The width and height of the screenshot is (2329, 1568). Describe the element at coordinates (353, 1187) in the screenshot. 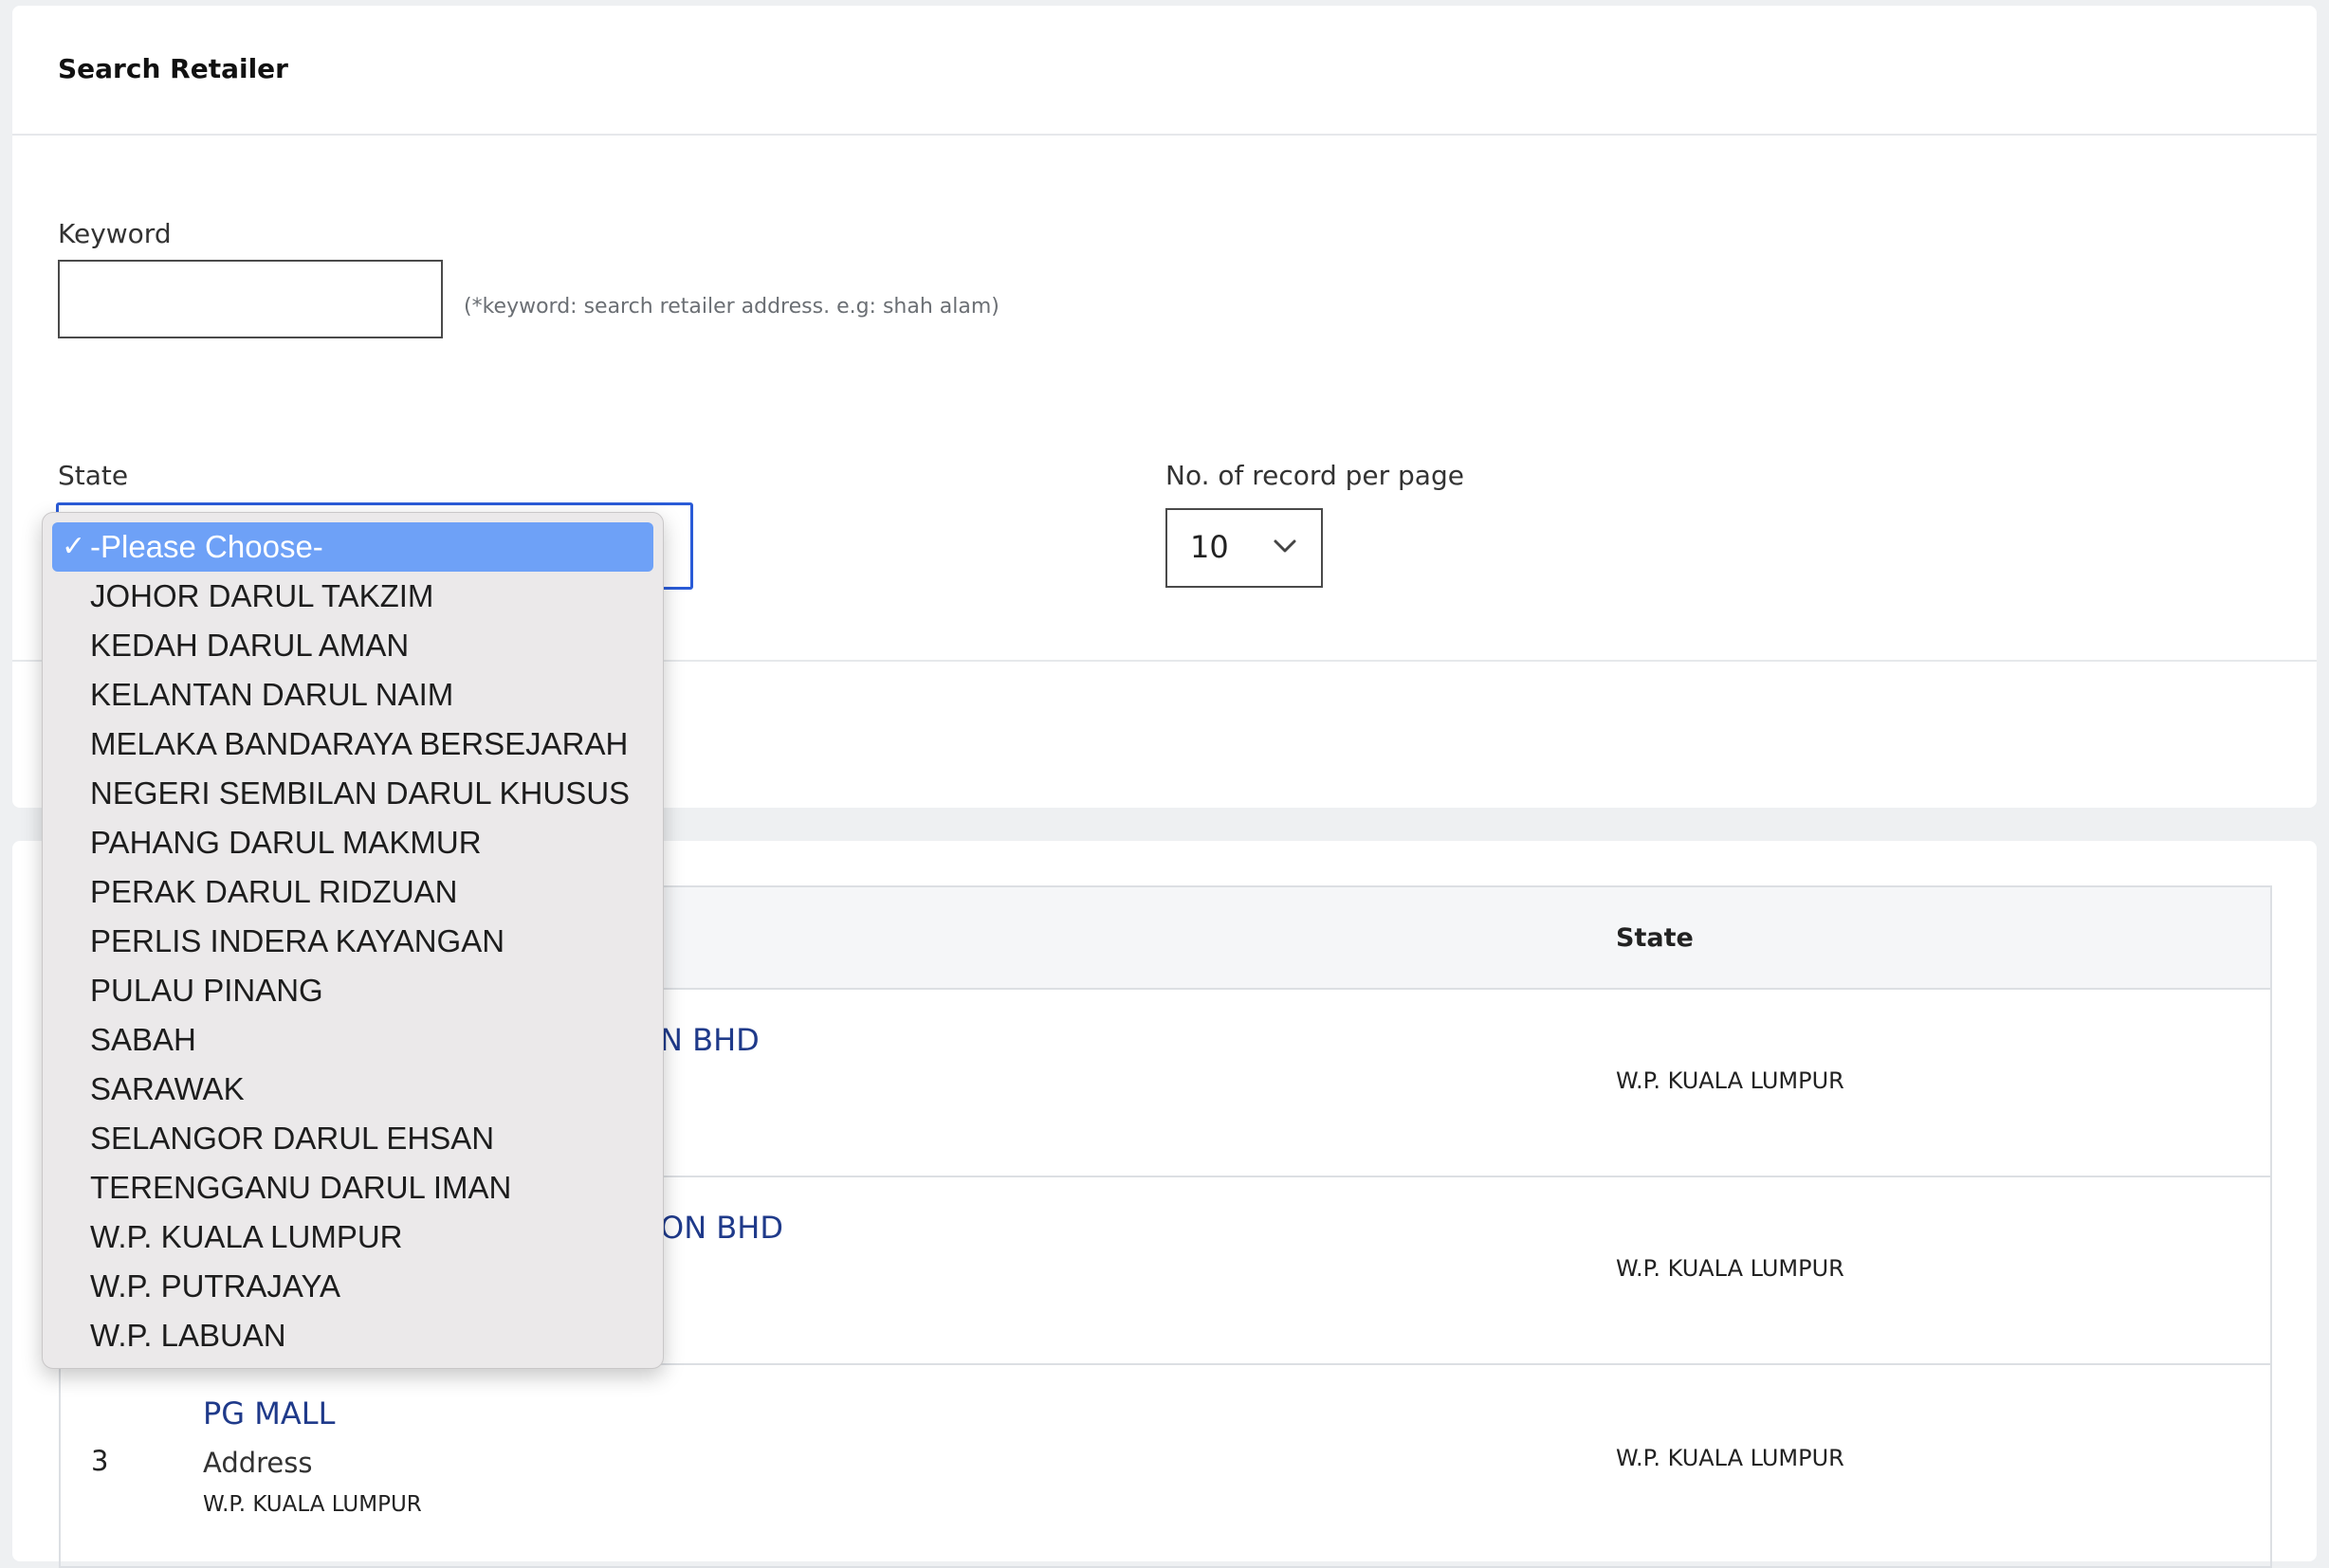

I see `state-option-terengganu: TERENGGANU DARUL IMAN` at that location.